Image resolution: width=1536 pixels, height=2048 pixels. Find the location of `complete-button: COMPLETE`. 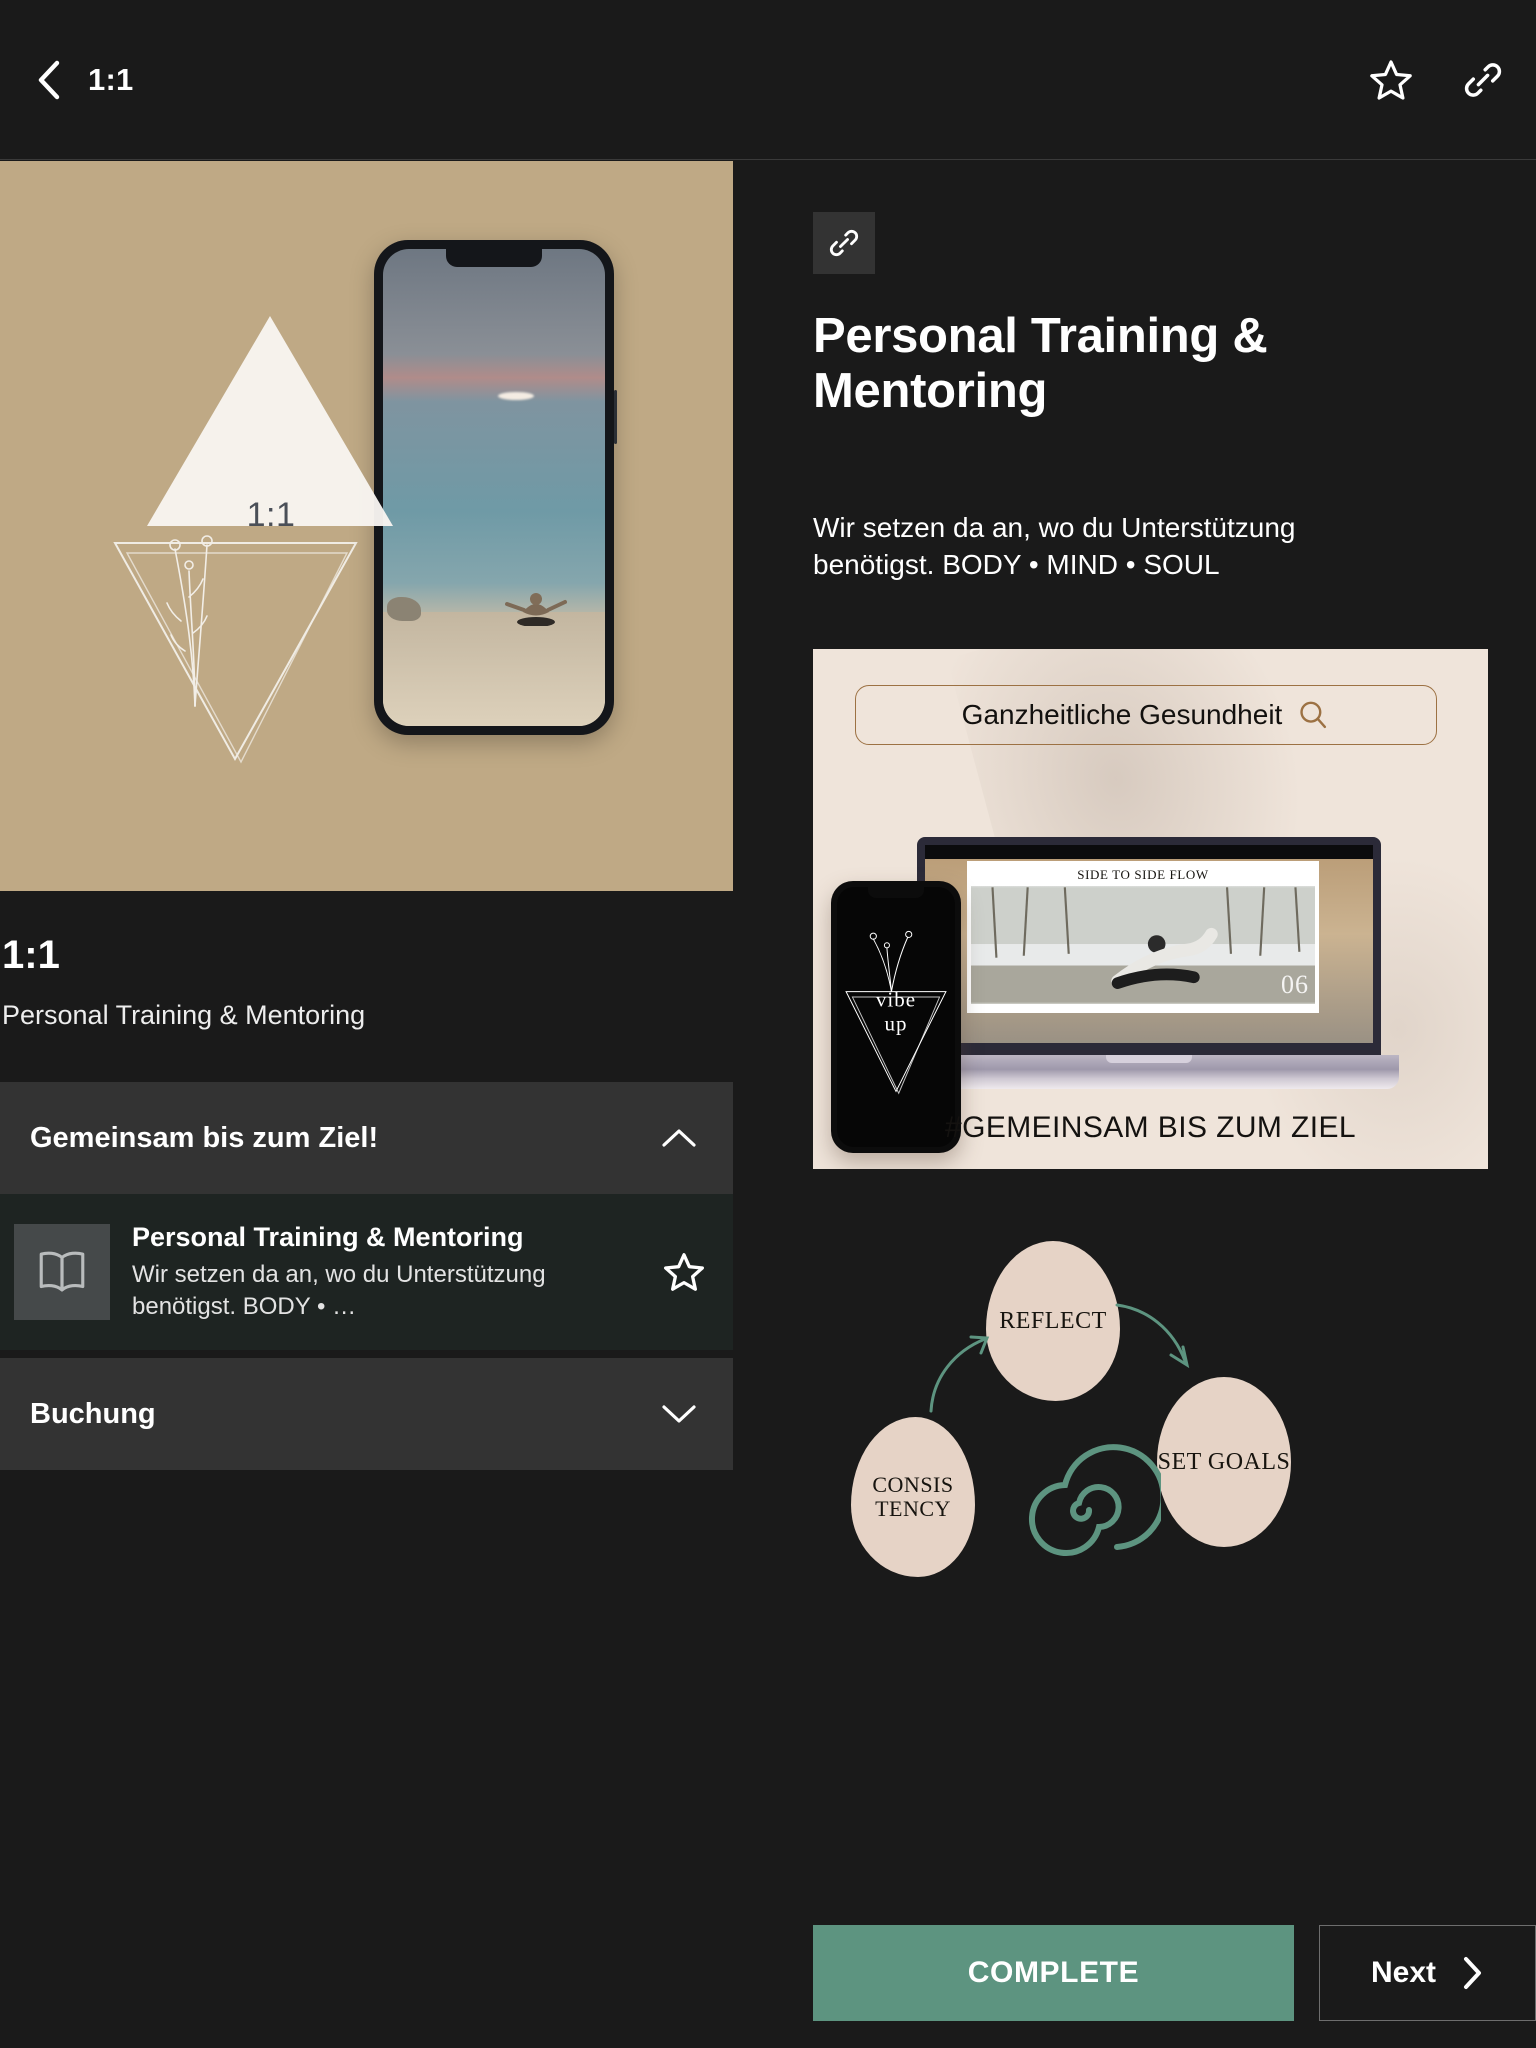

complete-button: COMPLETE is located at coordinates (1053, 1973).